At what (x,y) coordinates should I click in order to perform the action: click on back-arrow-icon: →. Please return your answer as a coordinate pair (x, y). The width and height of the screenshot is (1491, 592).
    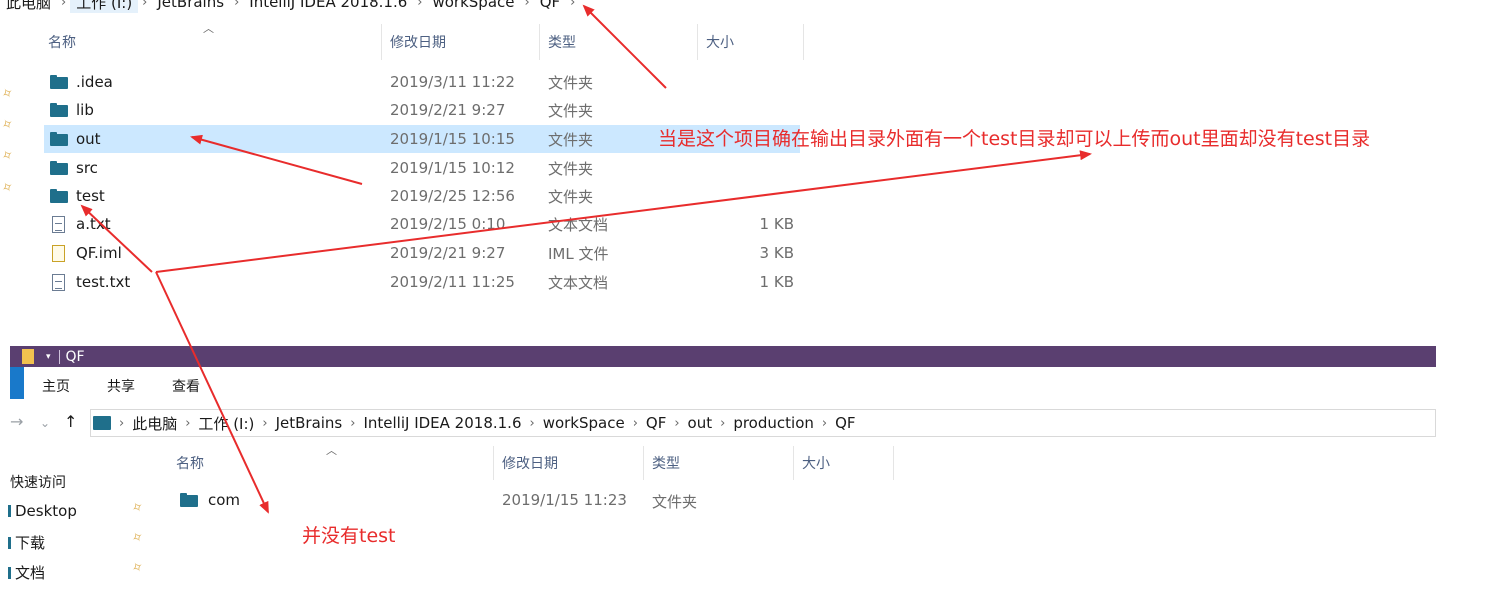
    Looking at the image, I should click on (16, 421).